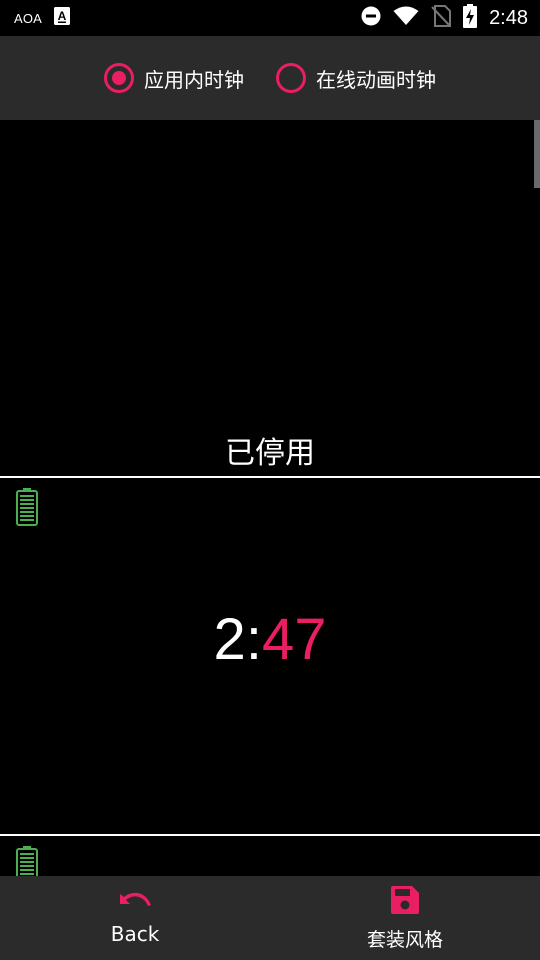 This screenshot has height=960, width=540. I want to click on disabled-label: 已停用, so click(270, 453).